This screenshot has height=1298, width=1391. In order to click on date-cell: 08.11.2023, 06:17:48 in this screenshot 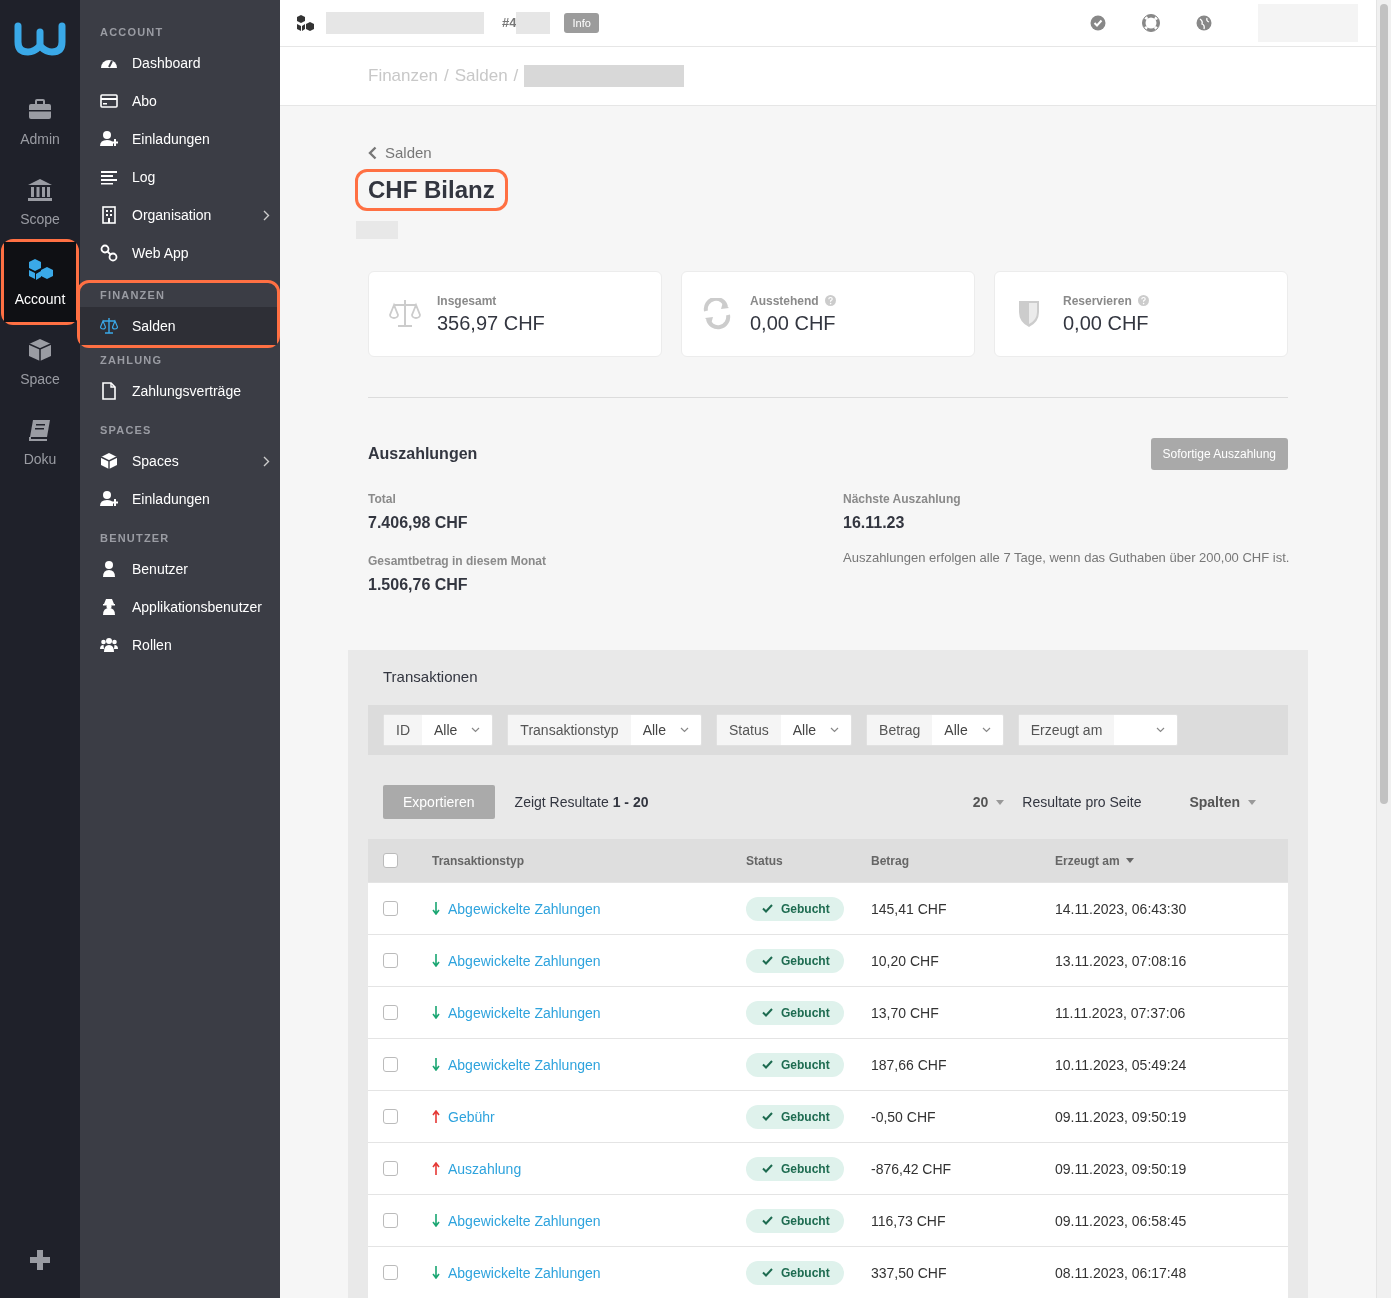, I will do `click(1121, 1272)`.